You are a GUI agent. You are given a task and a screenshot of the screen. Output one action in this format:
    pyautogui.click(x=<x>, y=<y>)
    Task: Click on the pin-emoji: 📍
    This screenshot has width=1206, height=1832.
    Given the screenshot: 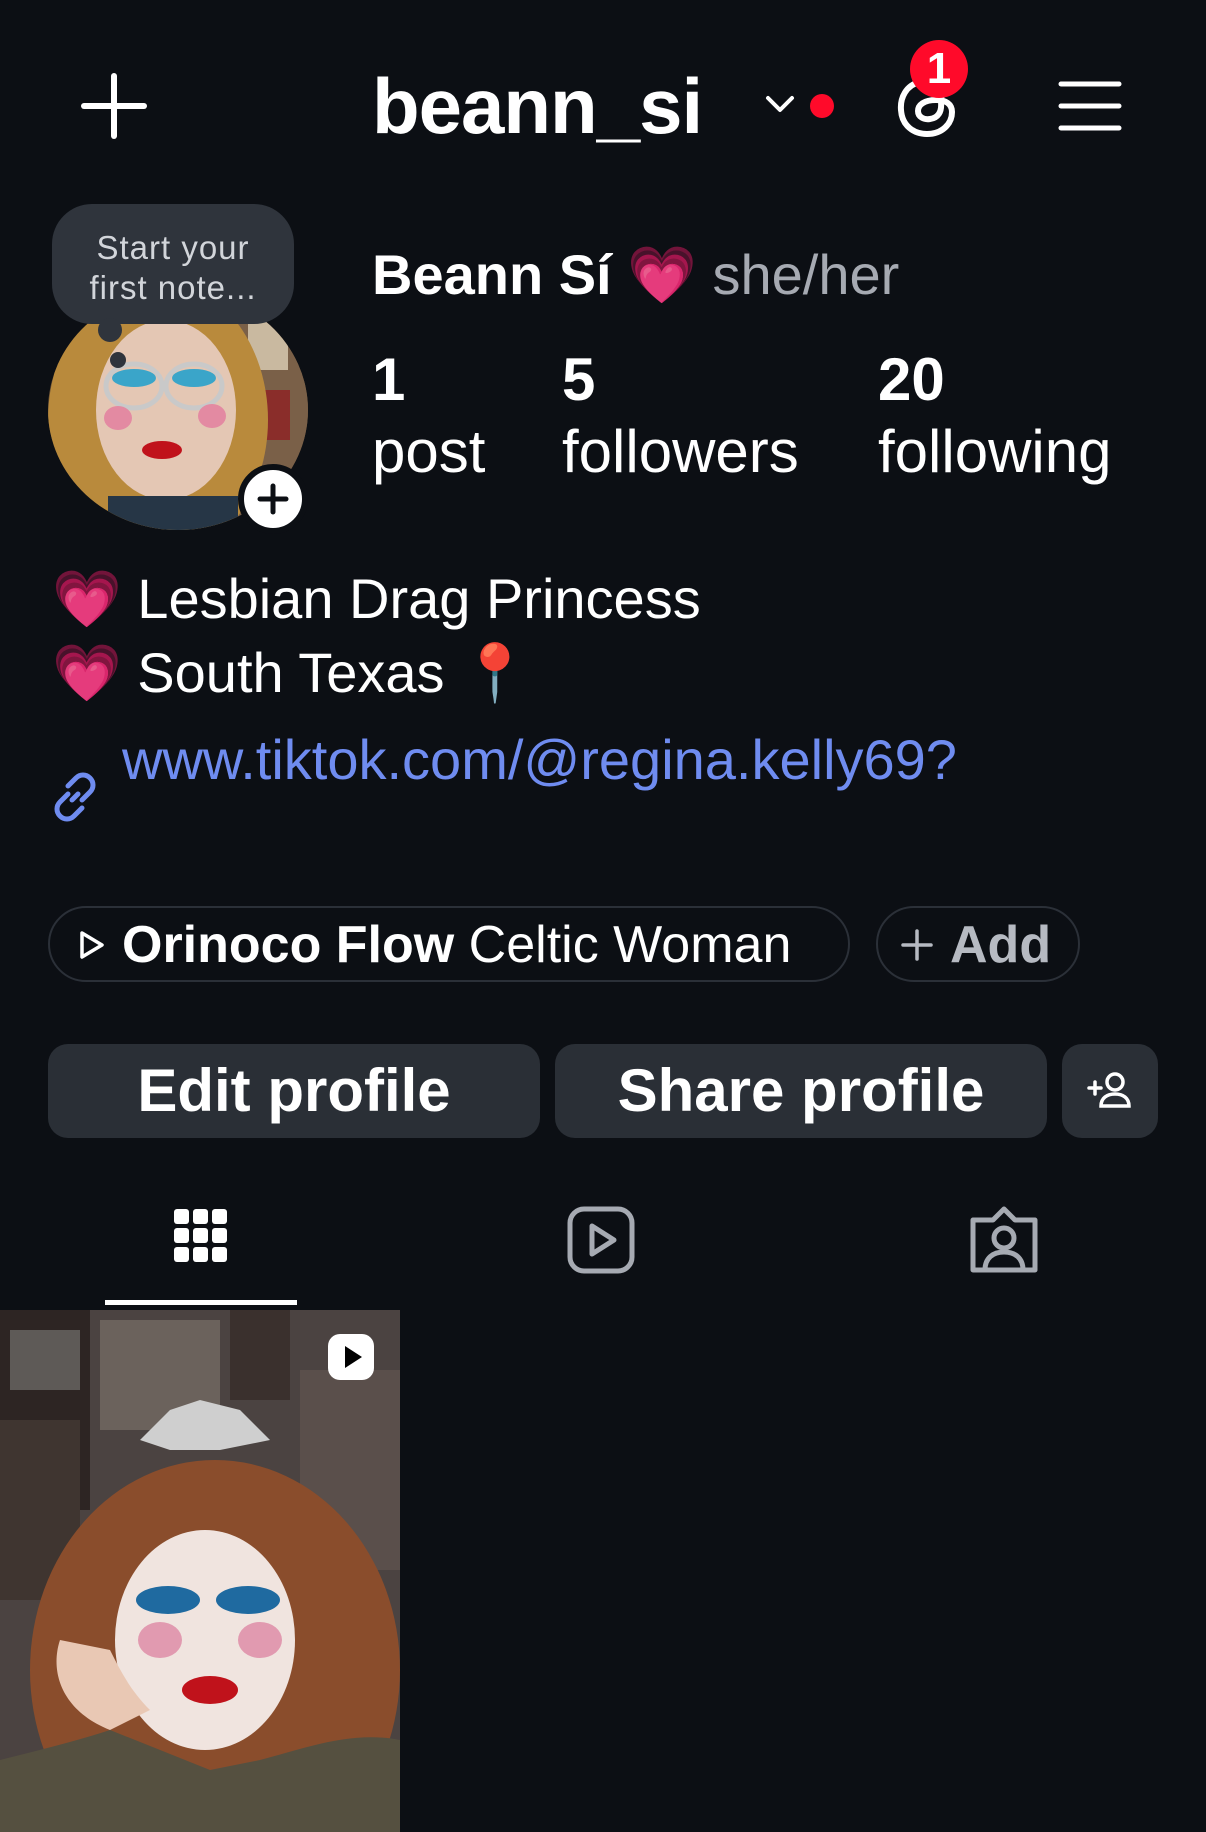 What is the action you would take?
    pyautogui.click(x=495, y=672)
    